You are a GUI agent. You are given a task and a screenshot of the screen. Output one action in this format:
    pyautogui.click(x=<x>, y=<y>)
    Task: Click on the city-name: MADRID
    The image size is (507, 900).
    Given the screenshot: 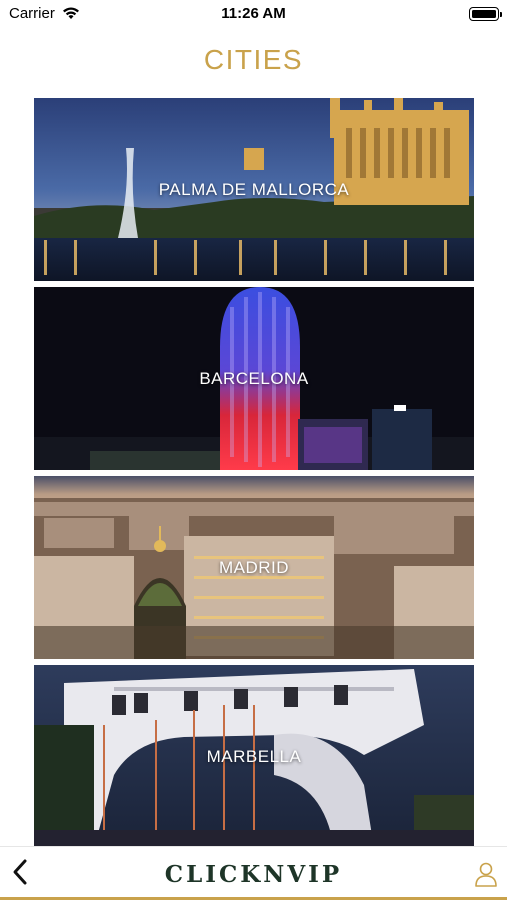 What is the action you would take?
    pyautogui.click(x=254, y=567)
    